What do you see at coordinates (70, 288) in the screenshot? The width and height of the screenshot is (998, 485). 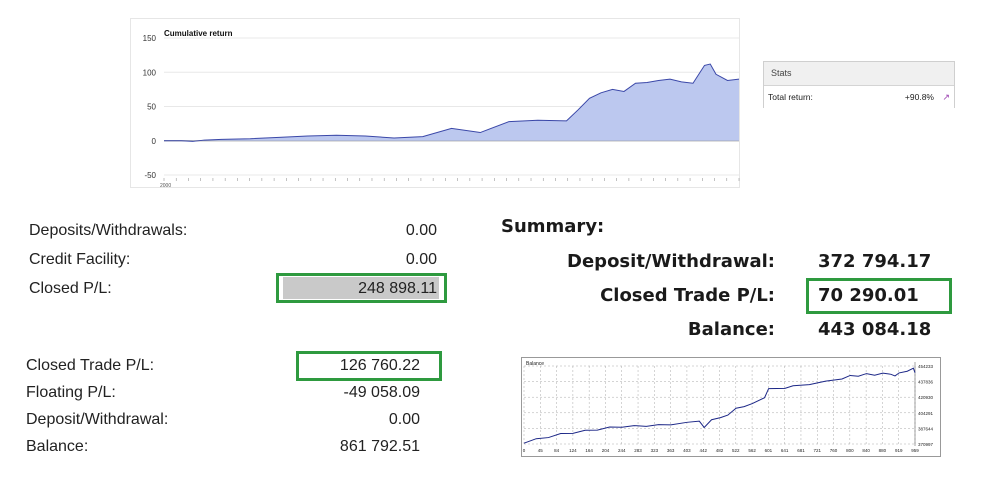 I see `closed-pl-label: Closed P/L:` at bounding box center [70, 288].